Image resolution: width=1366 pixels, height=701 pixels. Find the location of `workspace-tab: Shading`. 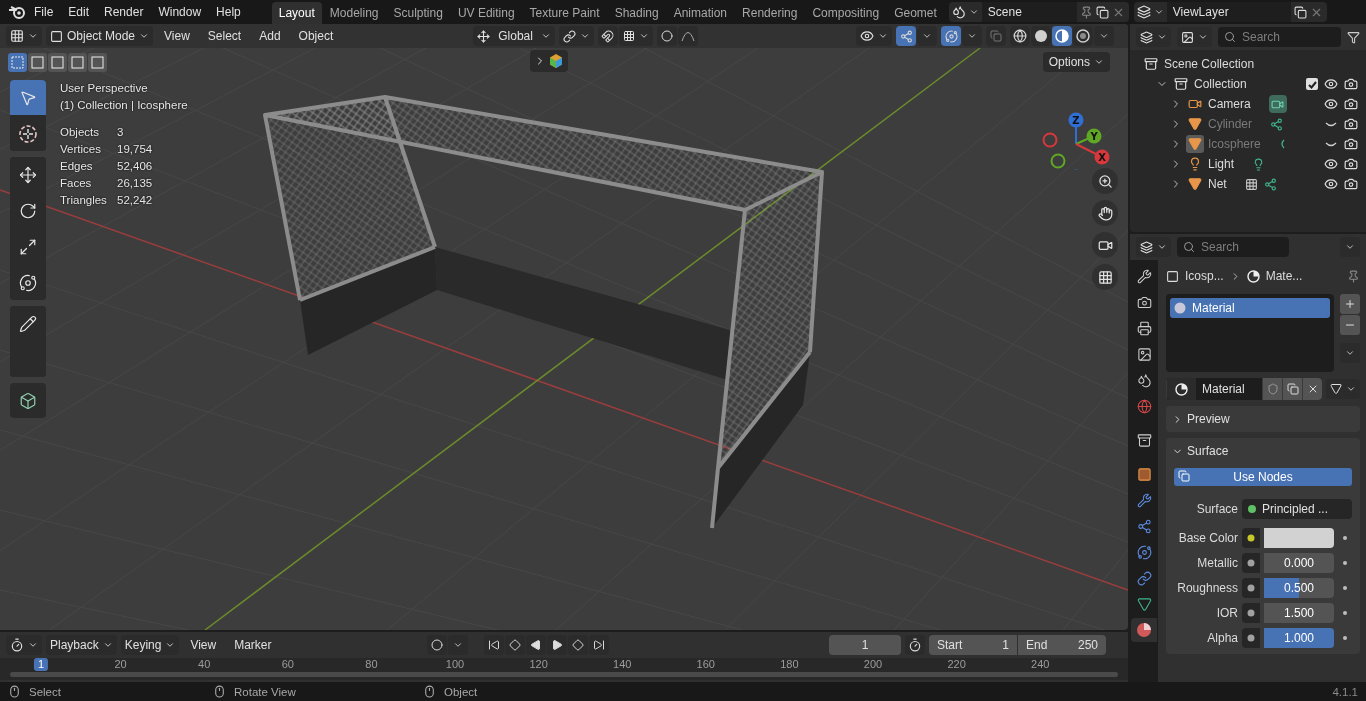

workspace-tab: Shading is located at coordinates (636, 13).